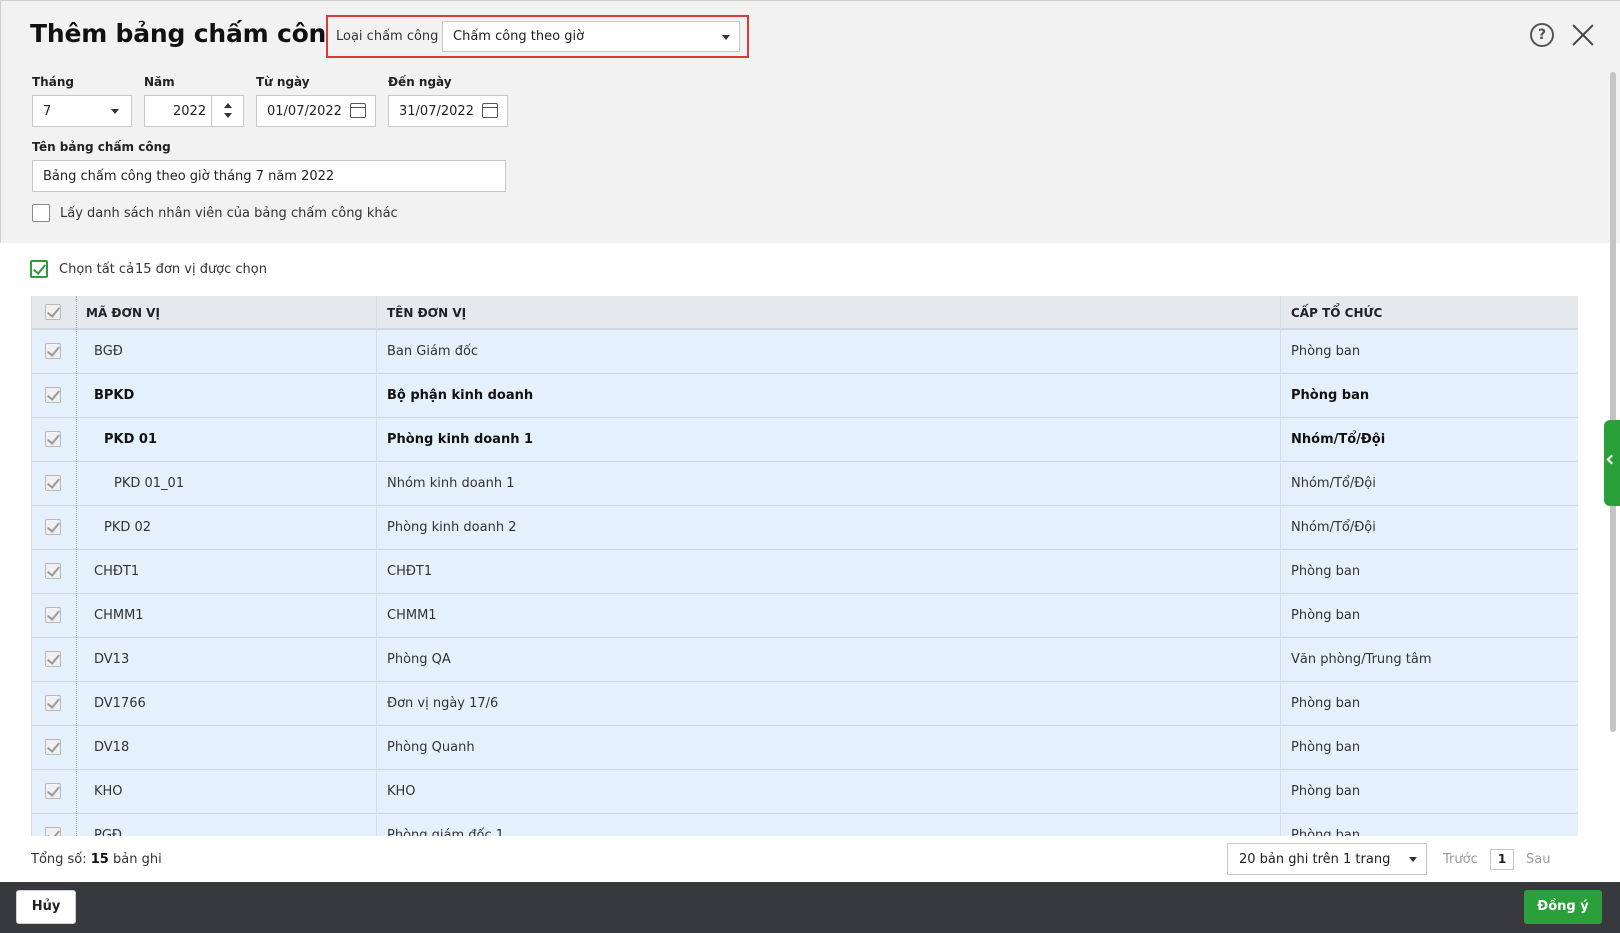 Image resolution: width=1620 pixels, height=933 pixels. I want to click on side-panel-toggle, so click(1612, 463).